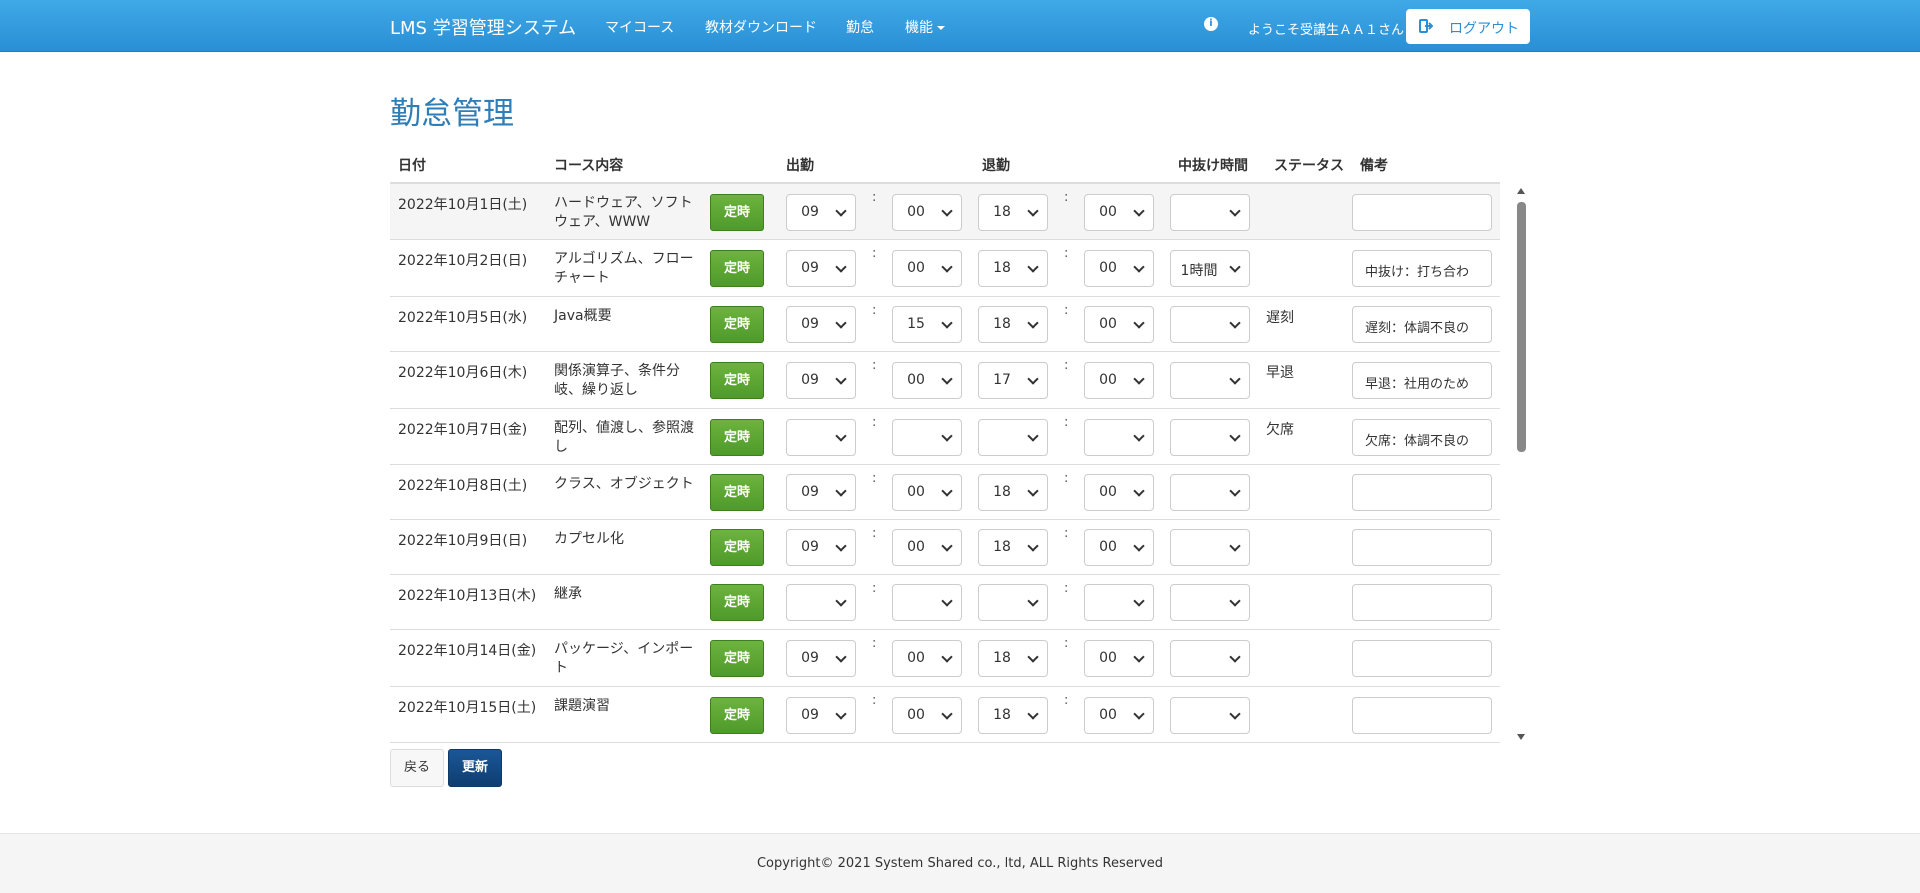 The image size is (1920, 893). Describe the element at coordinates (1108, 212) in the screenshot. I see `end-minute-select-value: 00` at that location.